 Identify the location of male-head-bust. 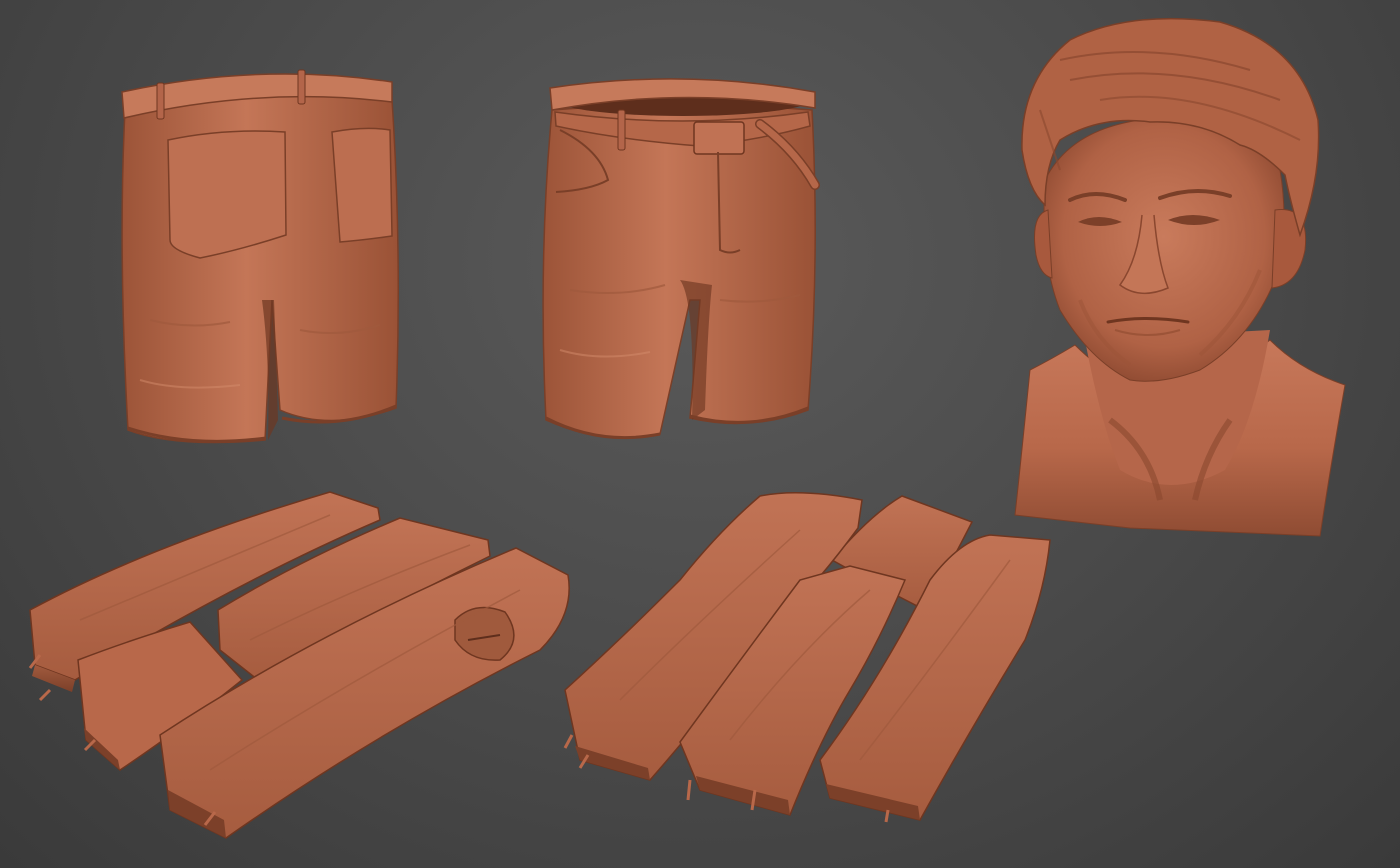
(1180, 277).